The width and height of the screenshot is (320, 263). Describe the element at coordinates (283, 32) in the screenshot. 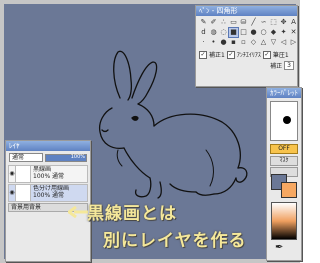

I see `star-tool-icon: ✦` at that location.